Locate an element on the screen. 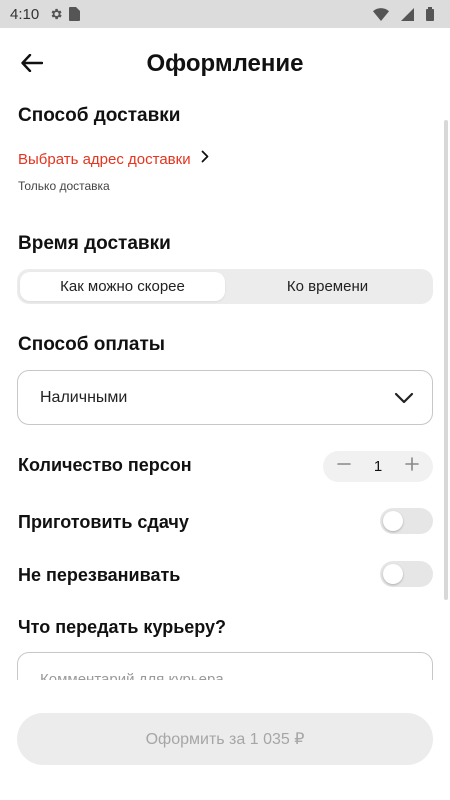 The width and height of the screenshot is (450, 800). status-time: 4:10 is located at coordinates (25, 14).